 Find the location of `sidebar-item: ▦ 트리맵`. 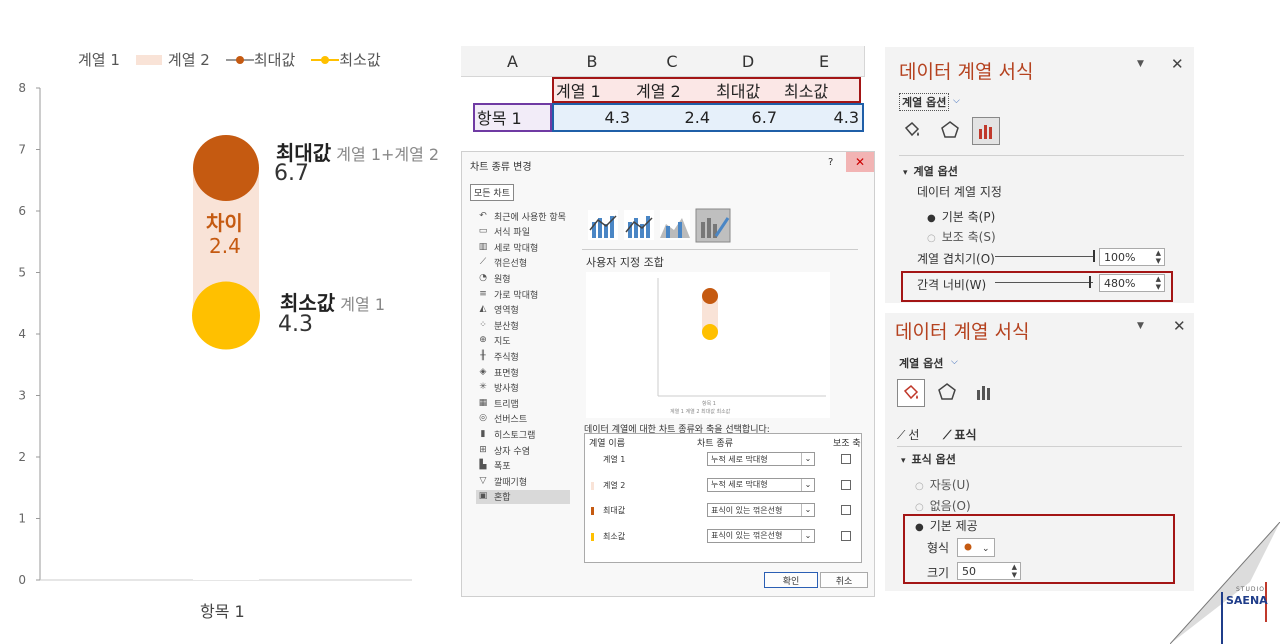

sidebar-item: ▦ 트리맵 is located at coordinates (498, 403).